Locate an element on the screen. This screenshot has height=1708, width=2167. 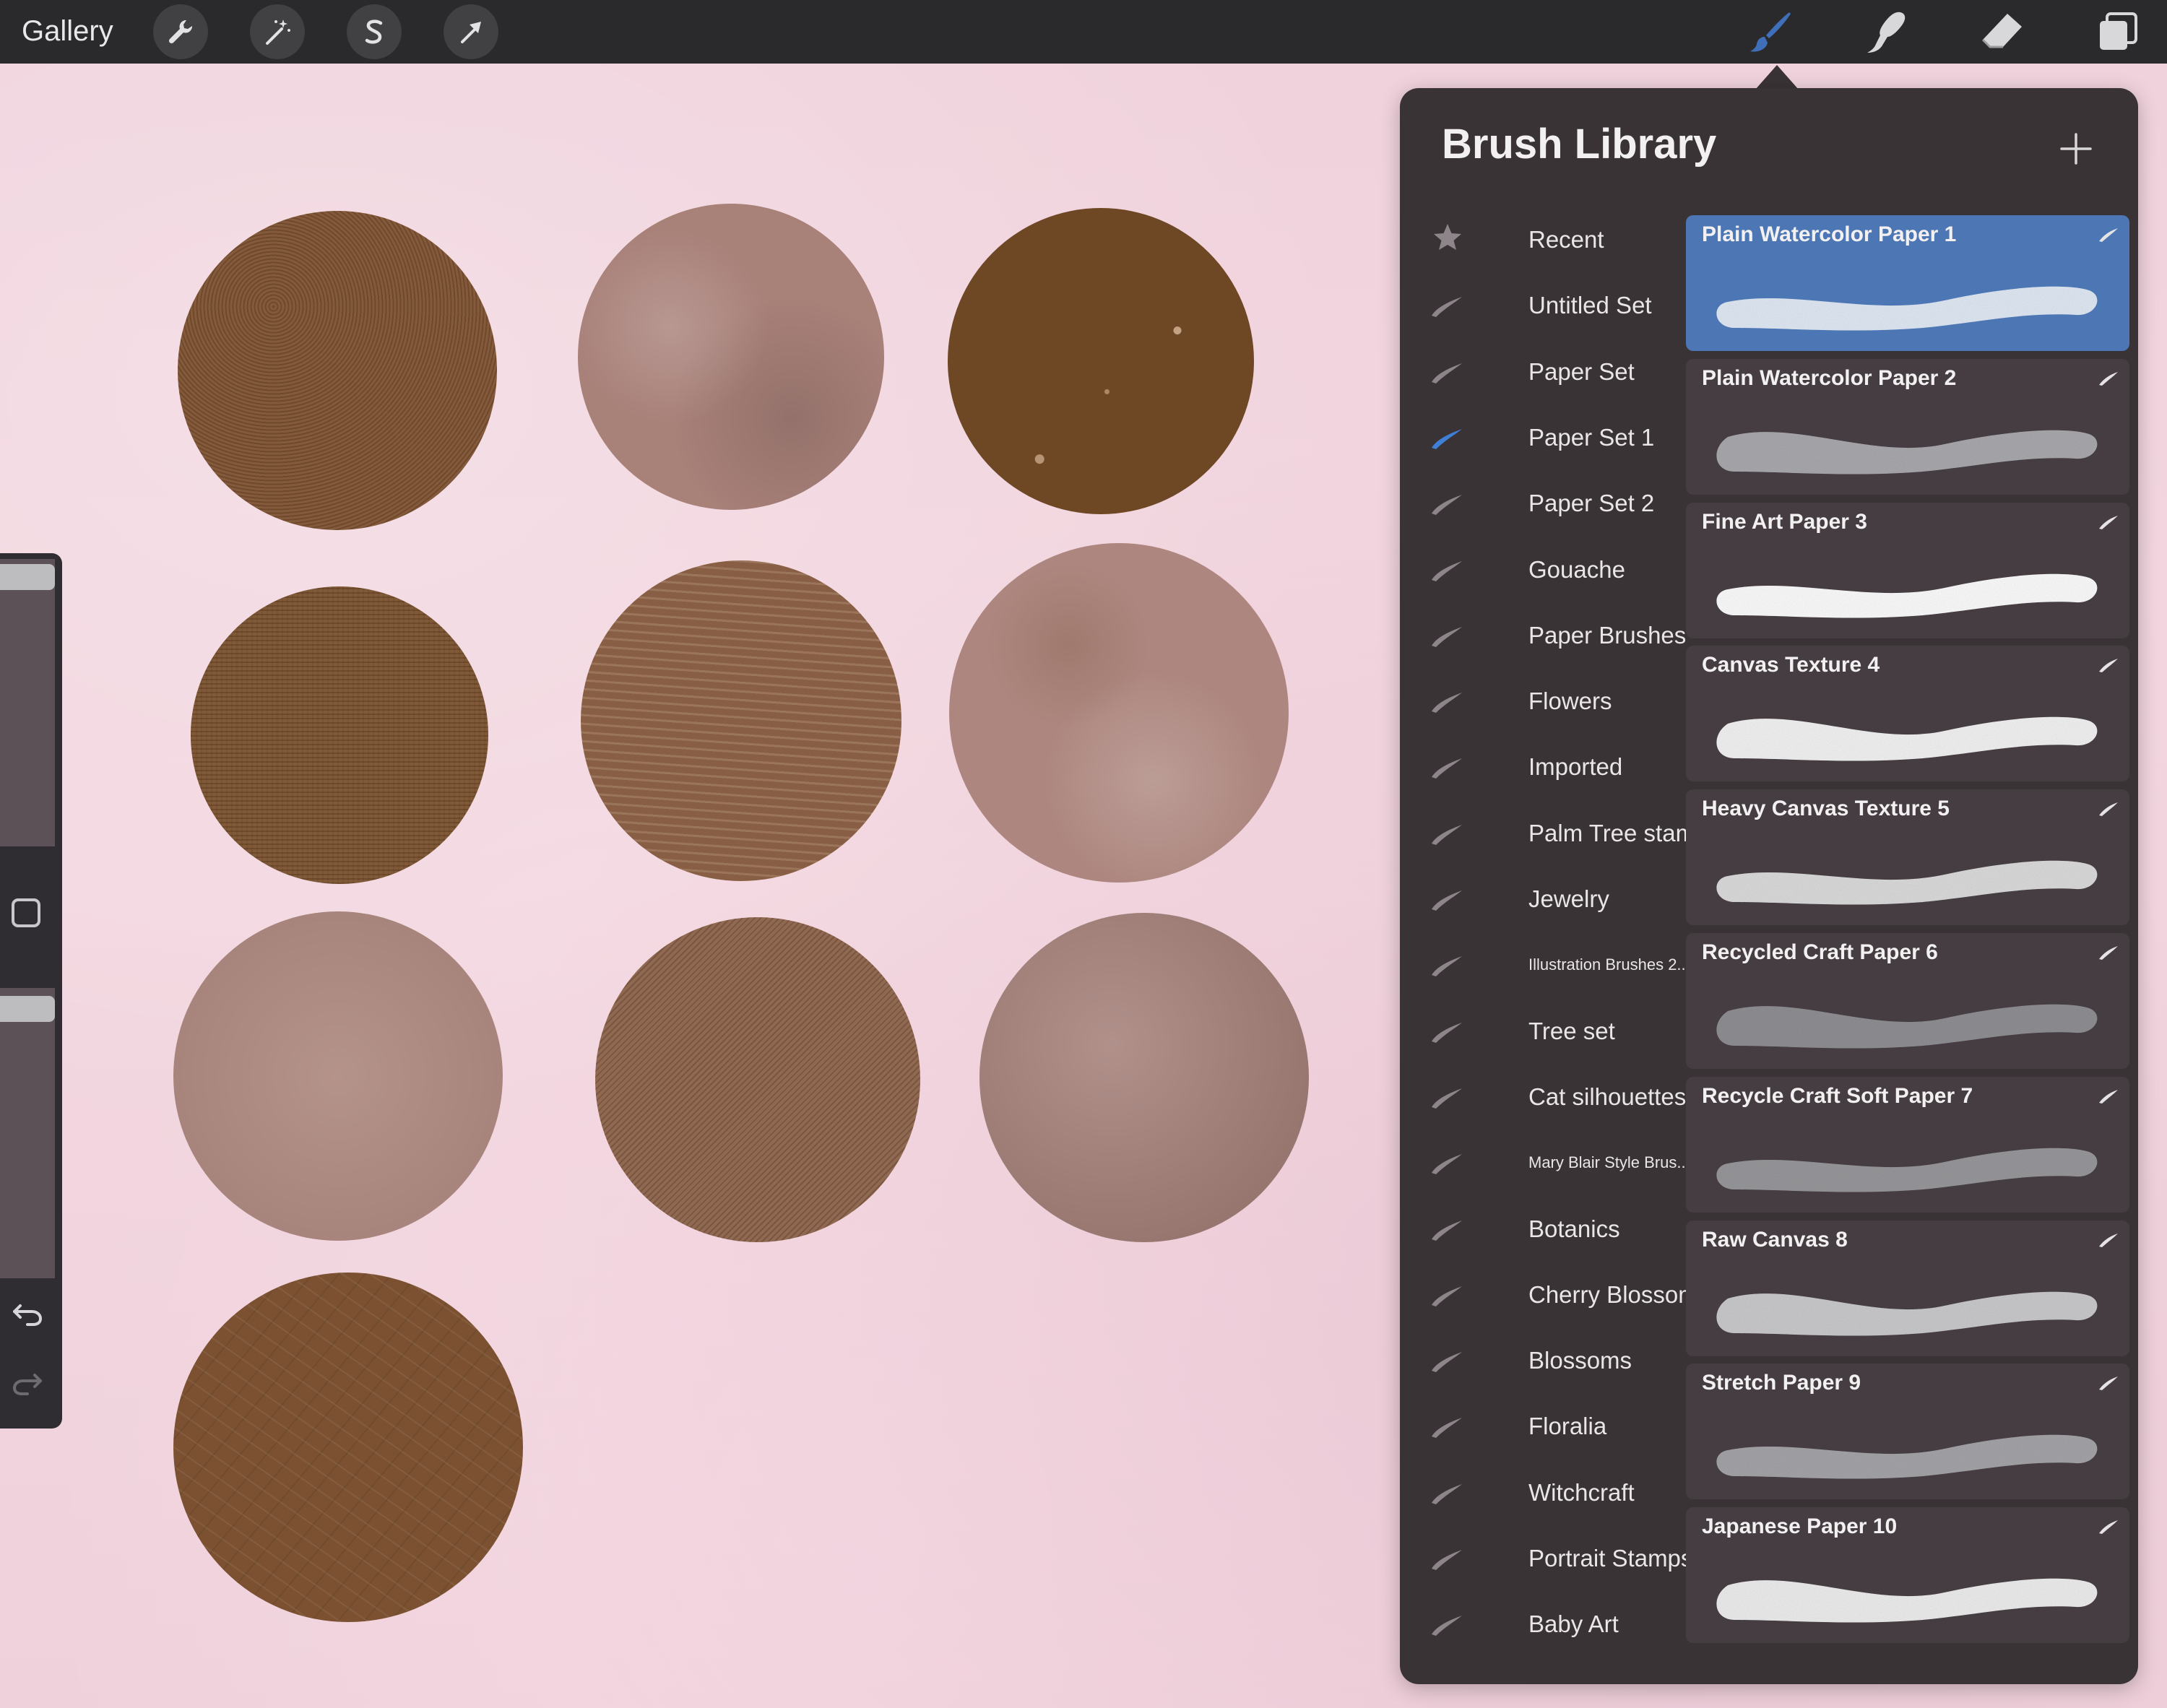
brush-card: Japanese Paper 10 is located at coordinates (1908, 1575).